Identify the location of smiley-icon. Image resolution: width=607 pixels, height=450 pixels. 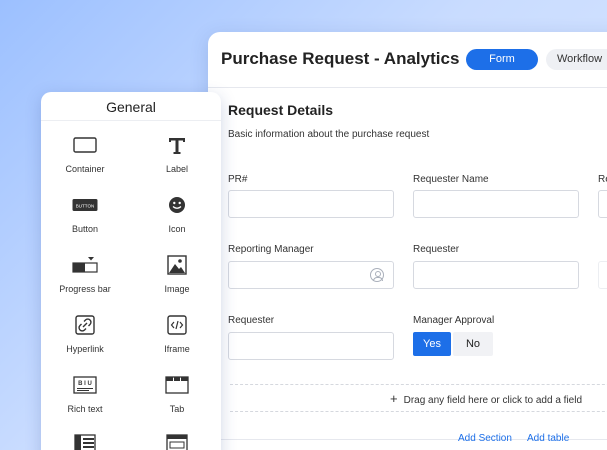
(177, 205).